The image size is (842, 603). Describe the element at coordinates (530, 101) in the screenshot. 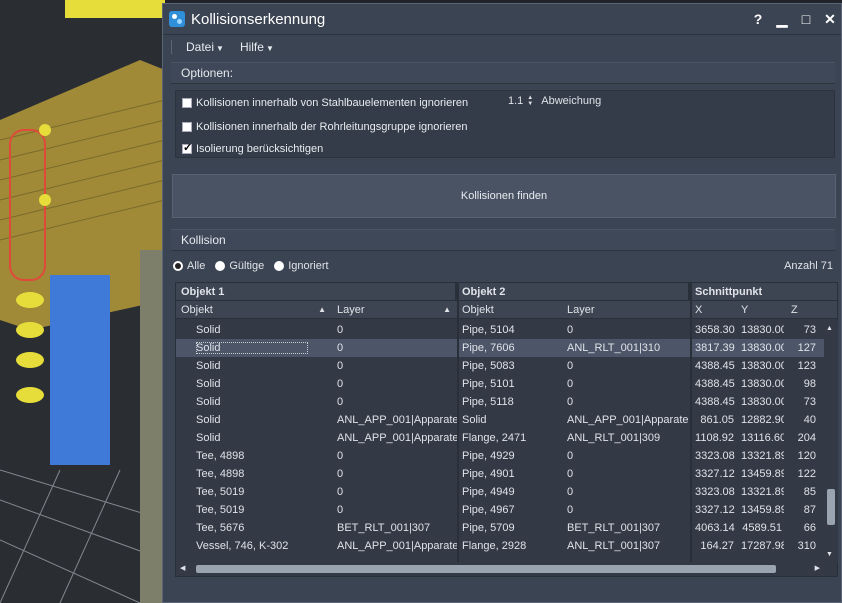

I see `spinner-arrows-icon: ▲ ▼` at that location.